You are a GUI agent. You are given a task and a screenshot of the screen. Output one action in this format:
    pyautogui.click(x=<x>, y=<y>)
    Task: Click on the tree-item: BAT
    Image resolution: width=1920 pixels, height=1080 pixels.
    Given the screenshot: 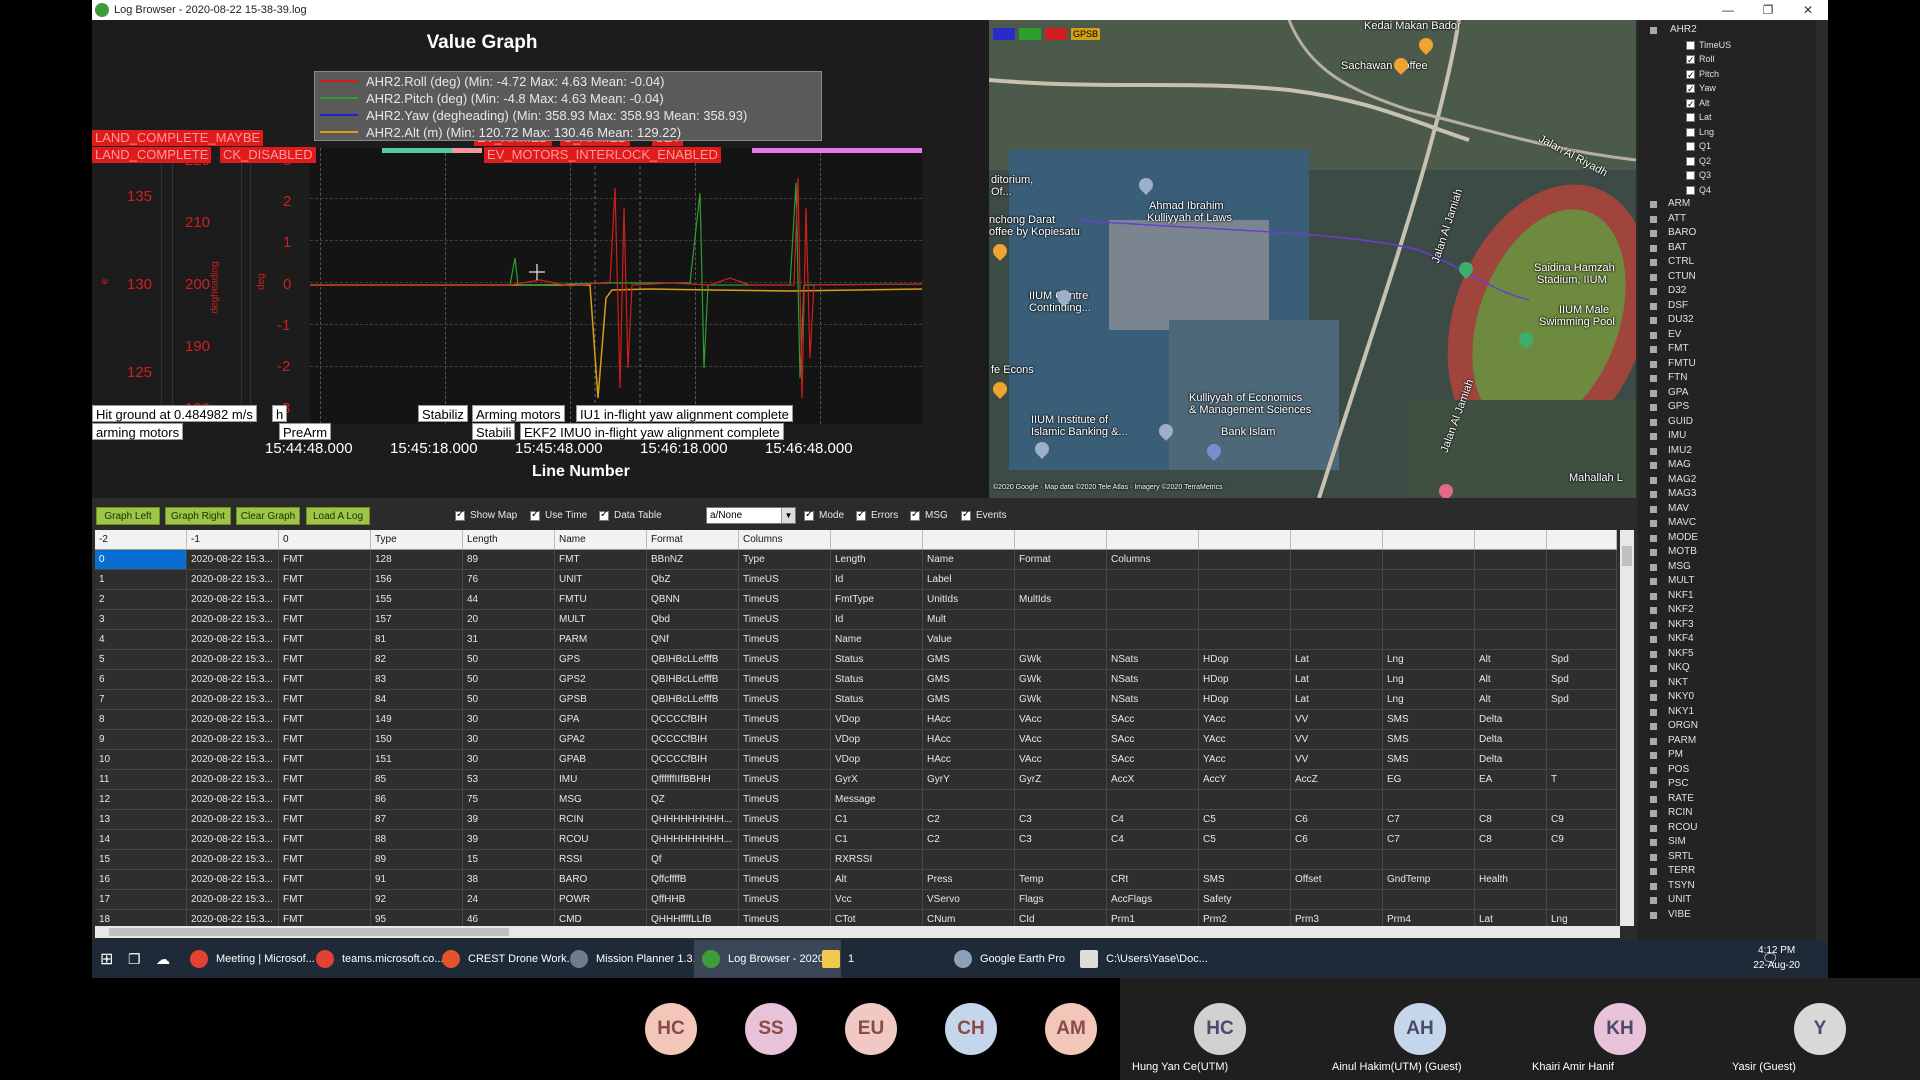 What is the action you would take?
    pyautogui.click(x=1727, y=248)
    